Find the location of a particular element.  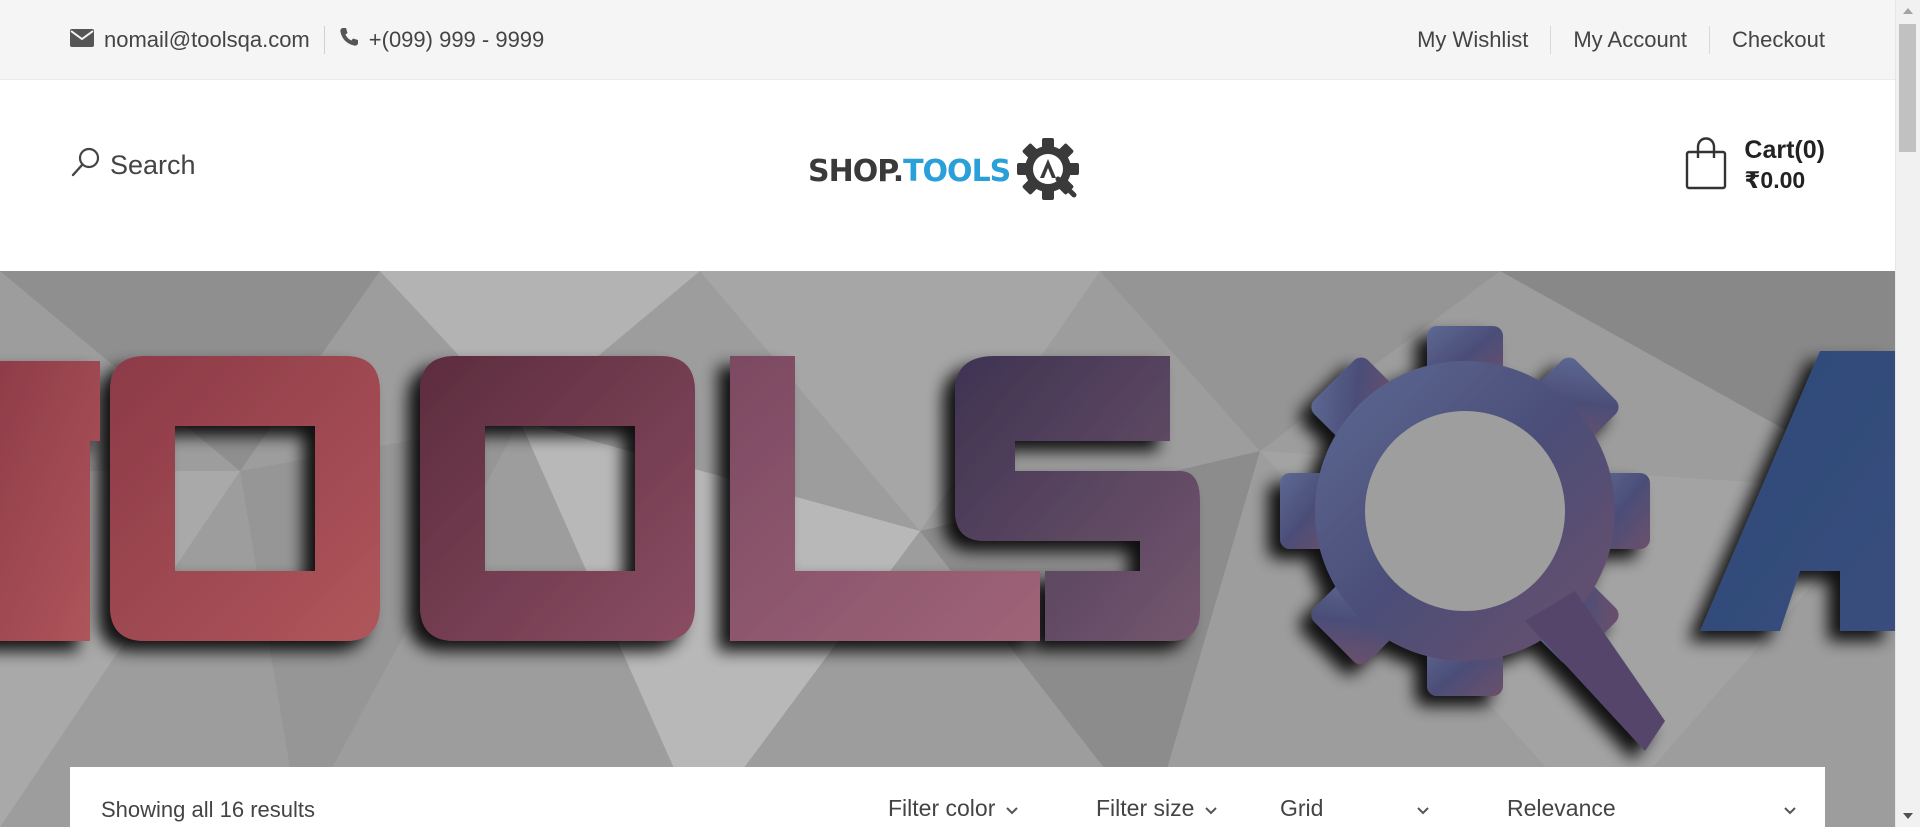

contact-info: nomail@toolsqa.com +(099) 999 - 9999 is located at coordinates (307, 40).